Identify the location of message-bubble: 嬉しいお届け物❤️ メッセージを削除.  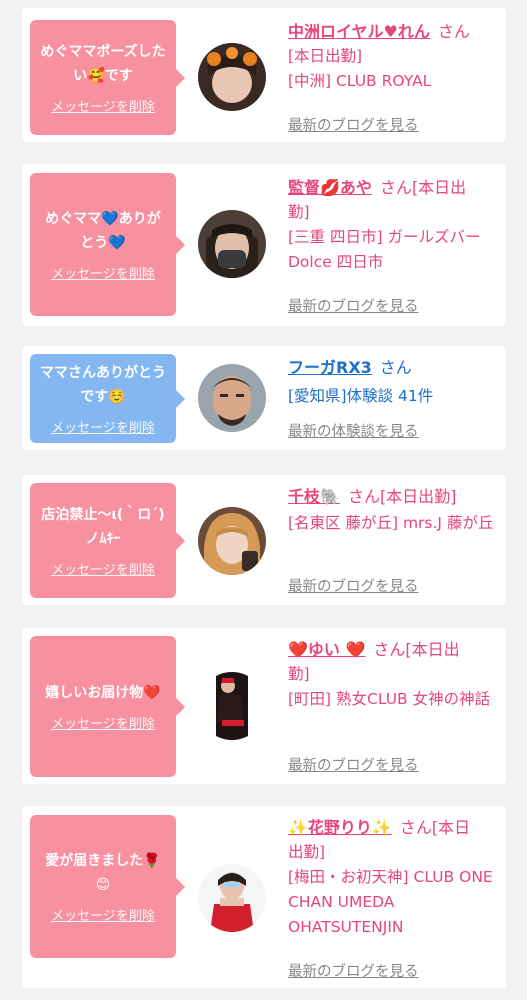
(107, 706).